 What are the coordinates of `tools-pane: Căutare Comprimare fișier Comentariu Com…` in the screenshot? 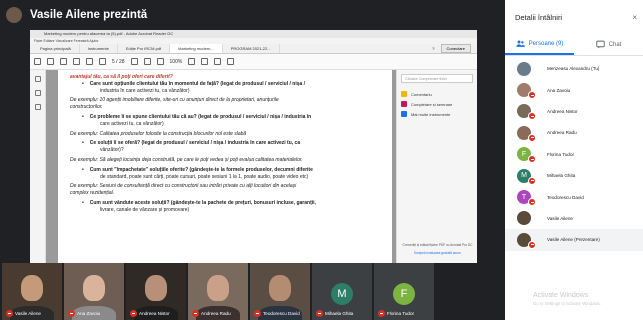 It's located at (436, 166).